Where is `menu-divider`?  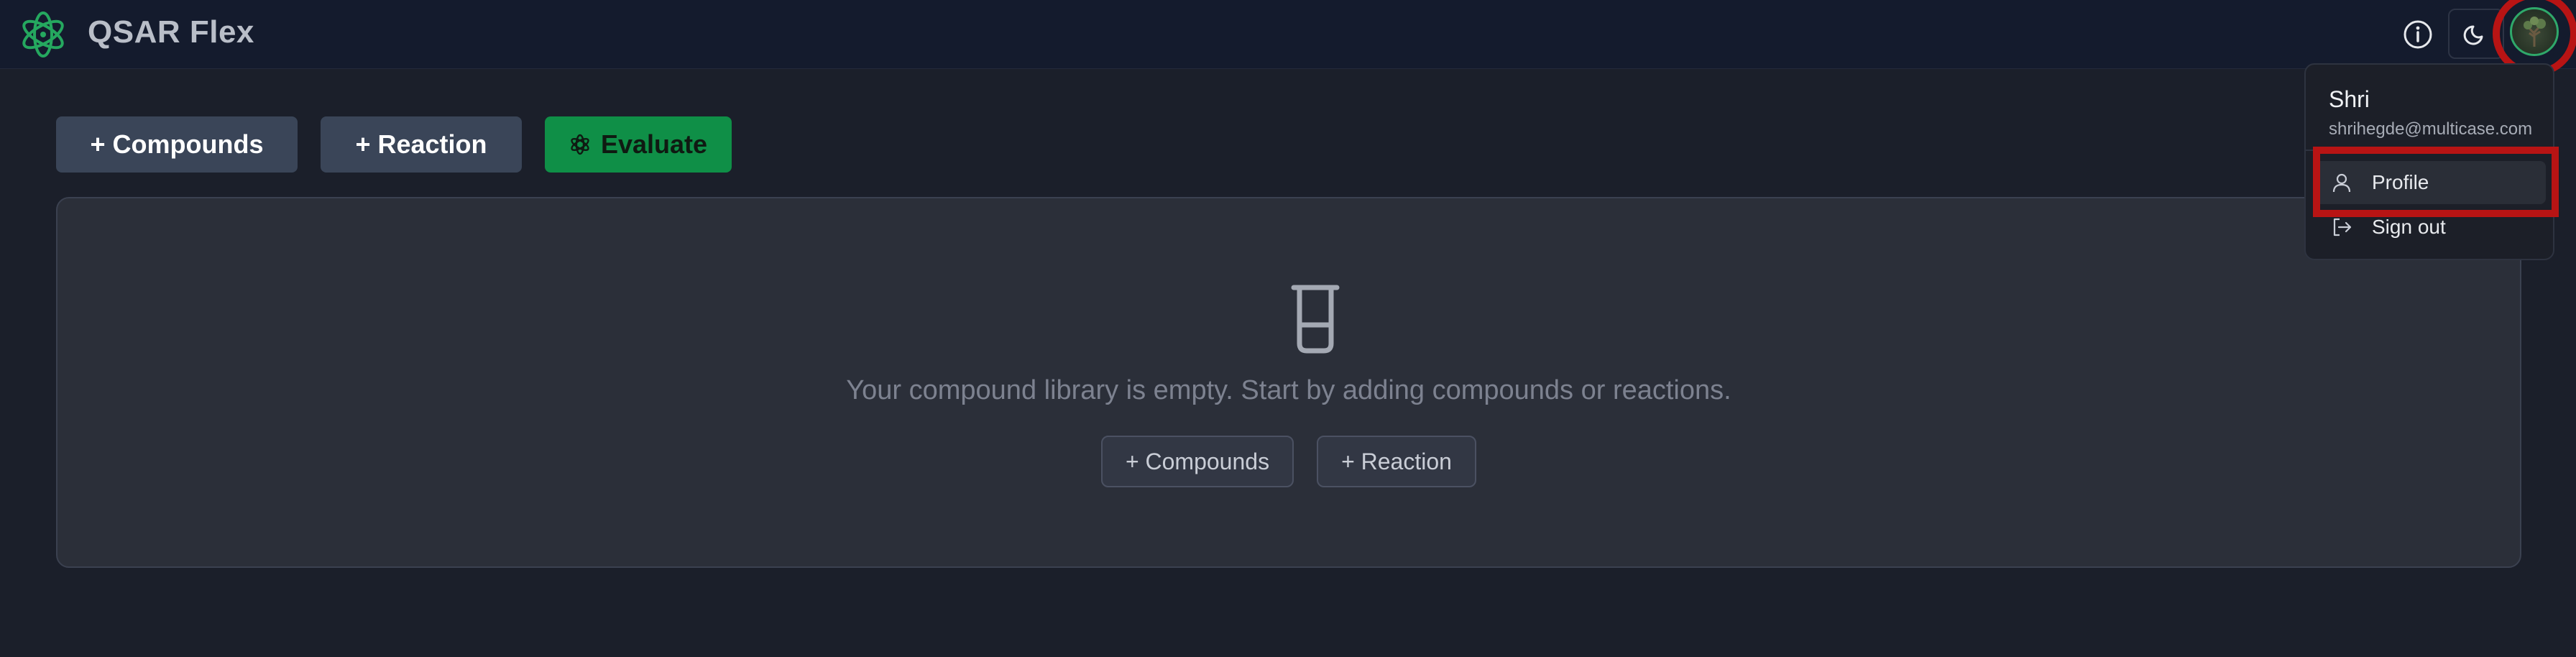 menu-divider is located at coordinates (2429, 150).